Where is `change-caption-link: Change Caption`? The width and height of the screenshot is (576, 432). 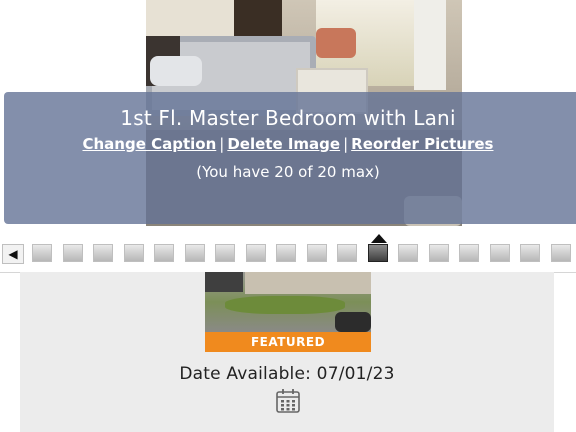
change-caption-link: Change Caption is located at coordinates (149, 144).